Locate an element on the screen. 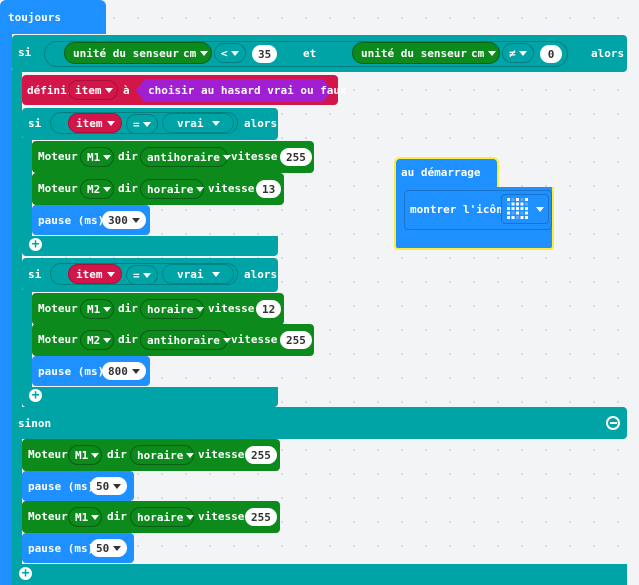  remove-else-minus-icon is located at coordinates (613, 423).